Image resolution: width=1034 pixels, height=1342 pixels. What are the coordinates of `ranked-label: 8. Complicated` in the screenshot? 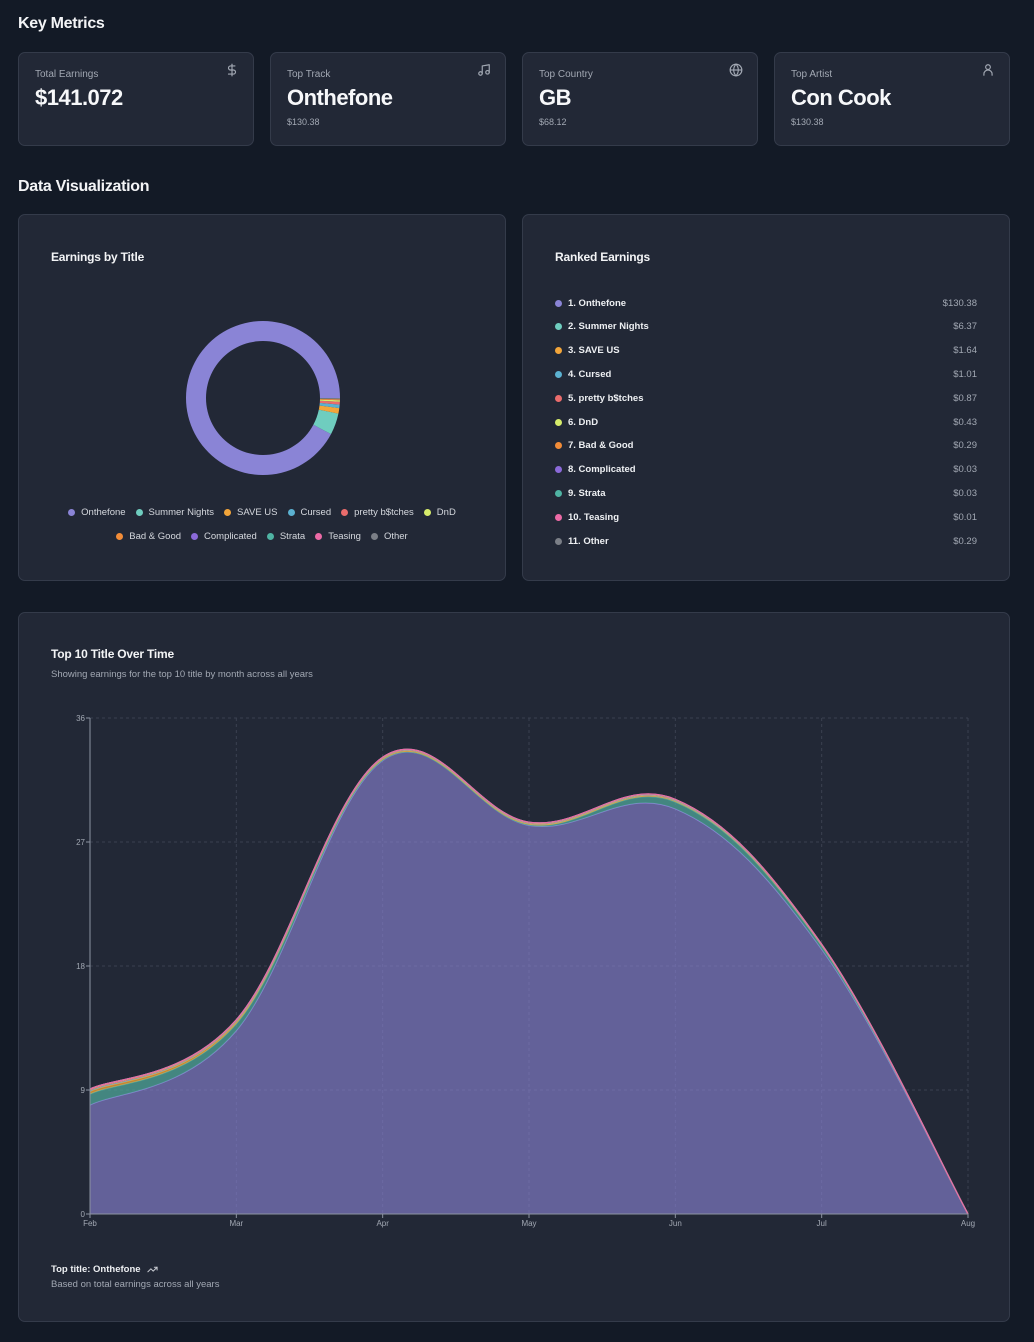 It's located at (602, 470).